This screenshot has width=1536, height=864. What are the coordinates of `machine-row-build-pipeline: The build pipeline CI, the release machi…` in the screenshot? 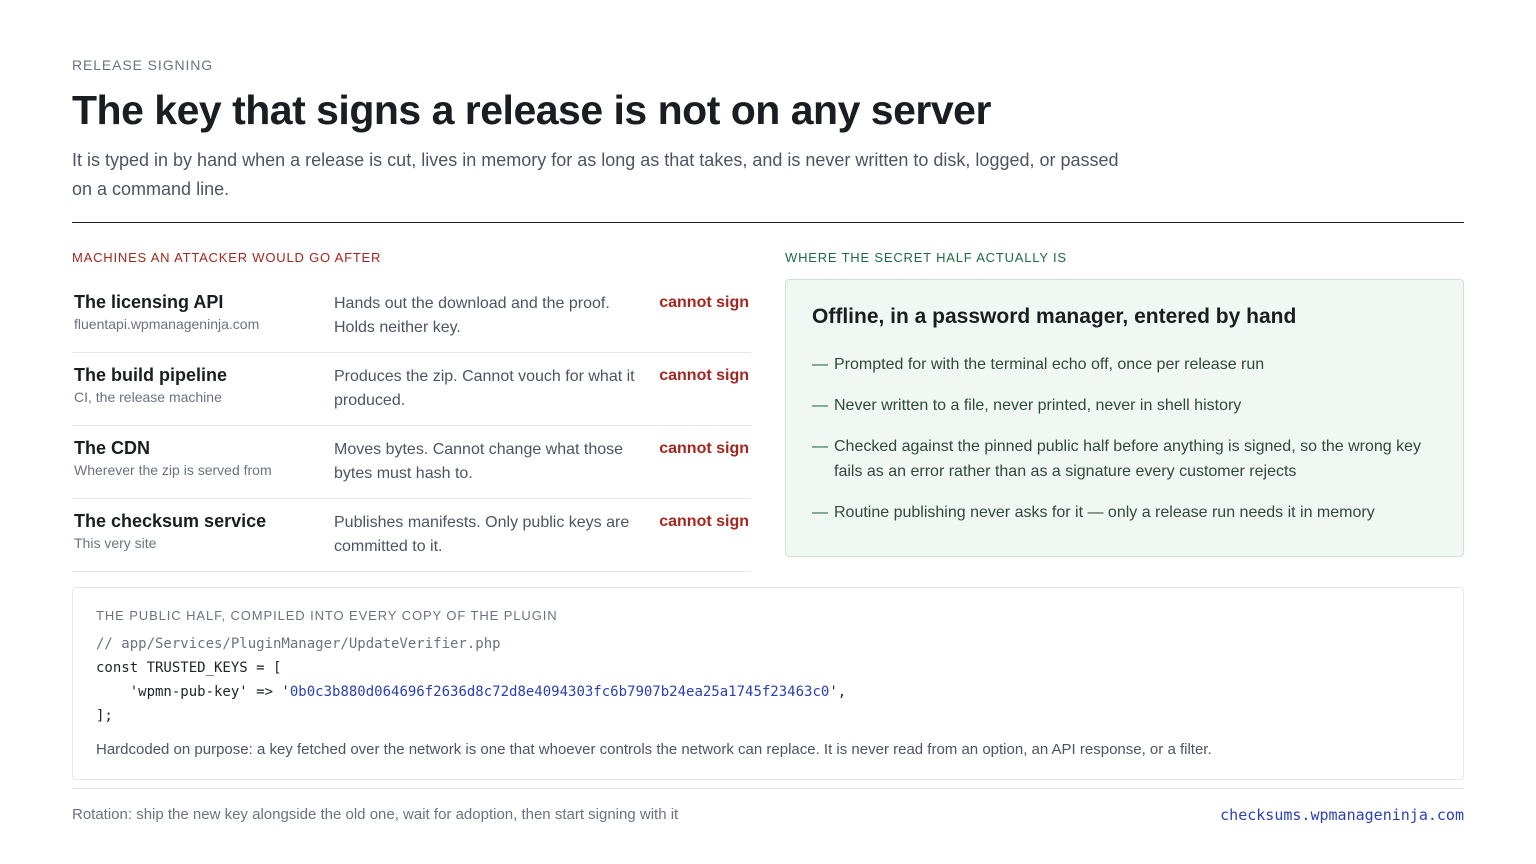 It's located at (411, 389).